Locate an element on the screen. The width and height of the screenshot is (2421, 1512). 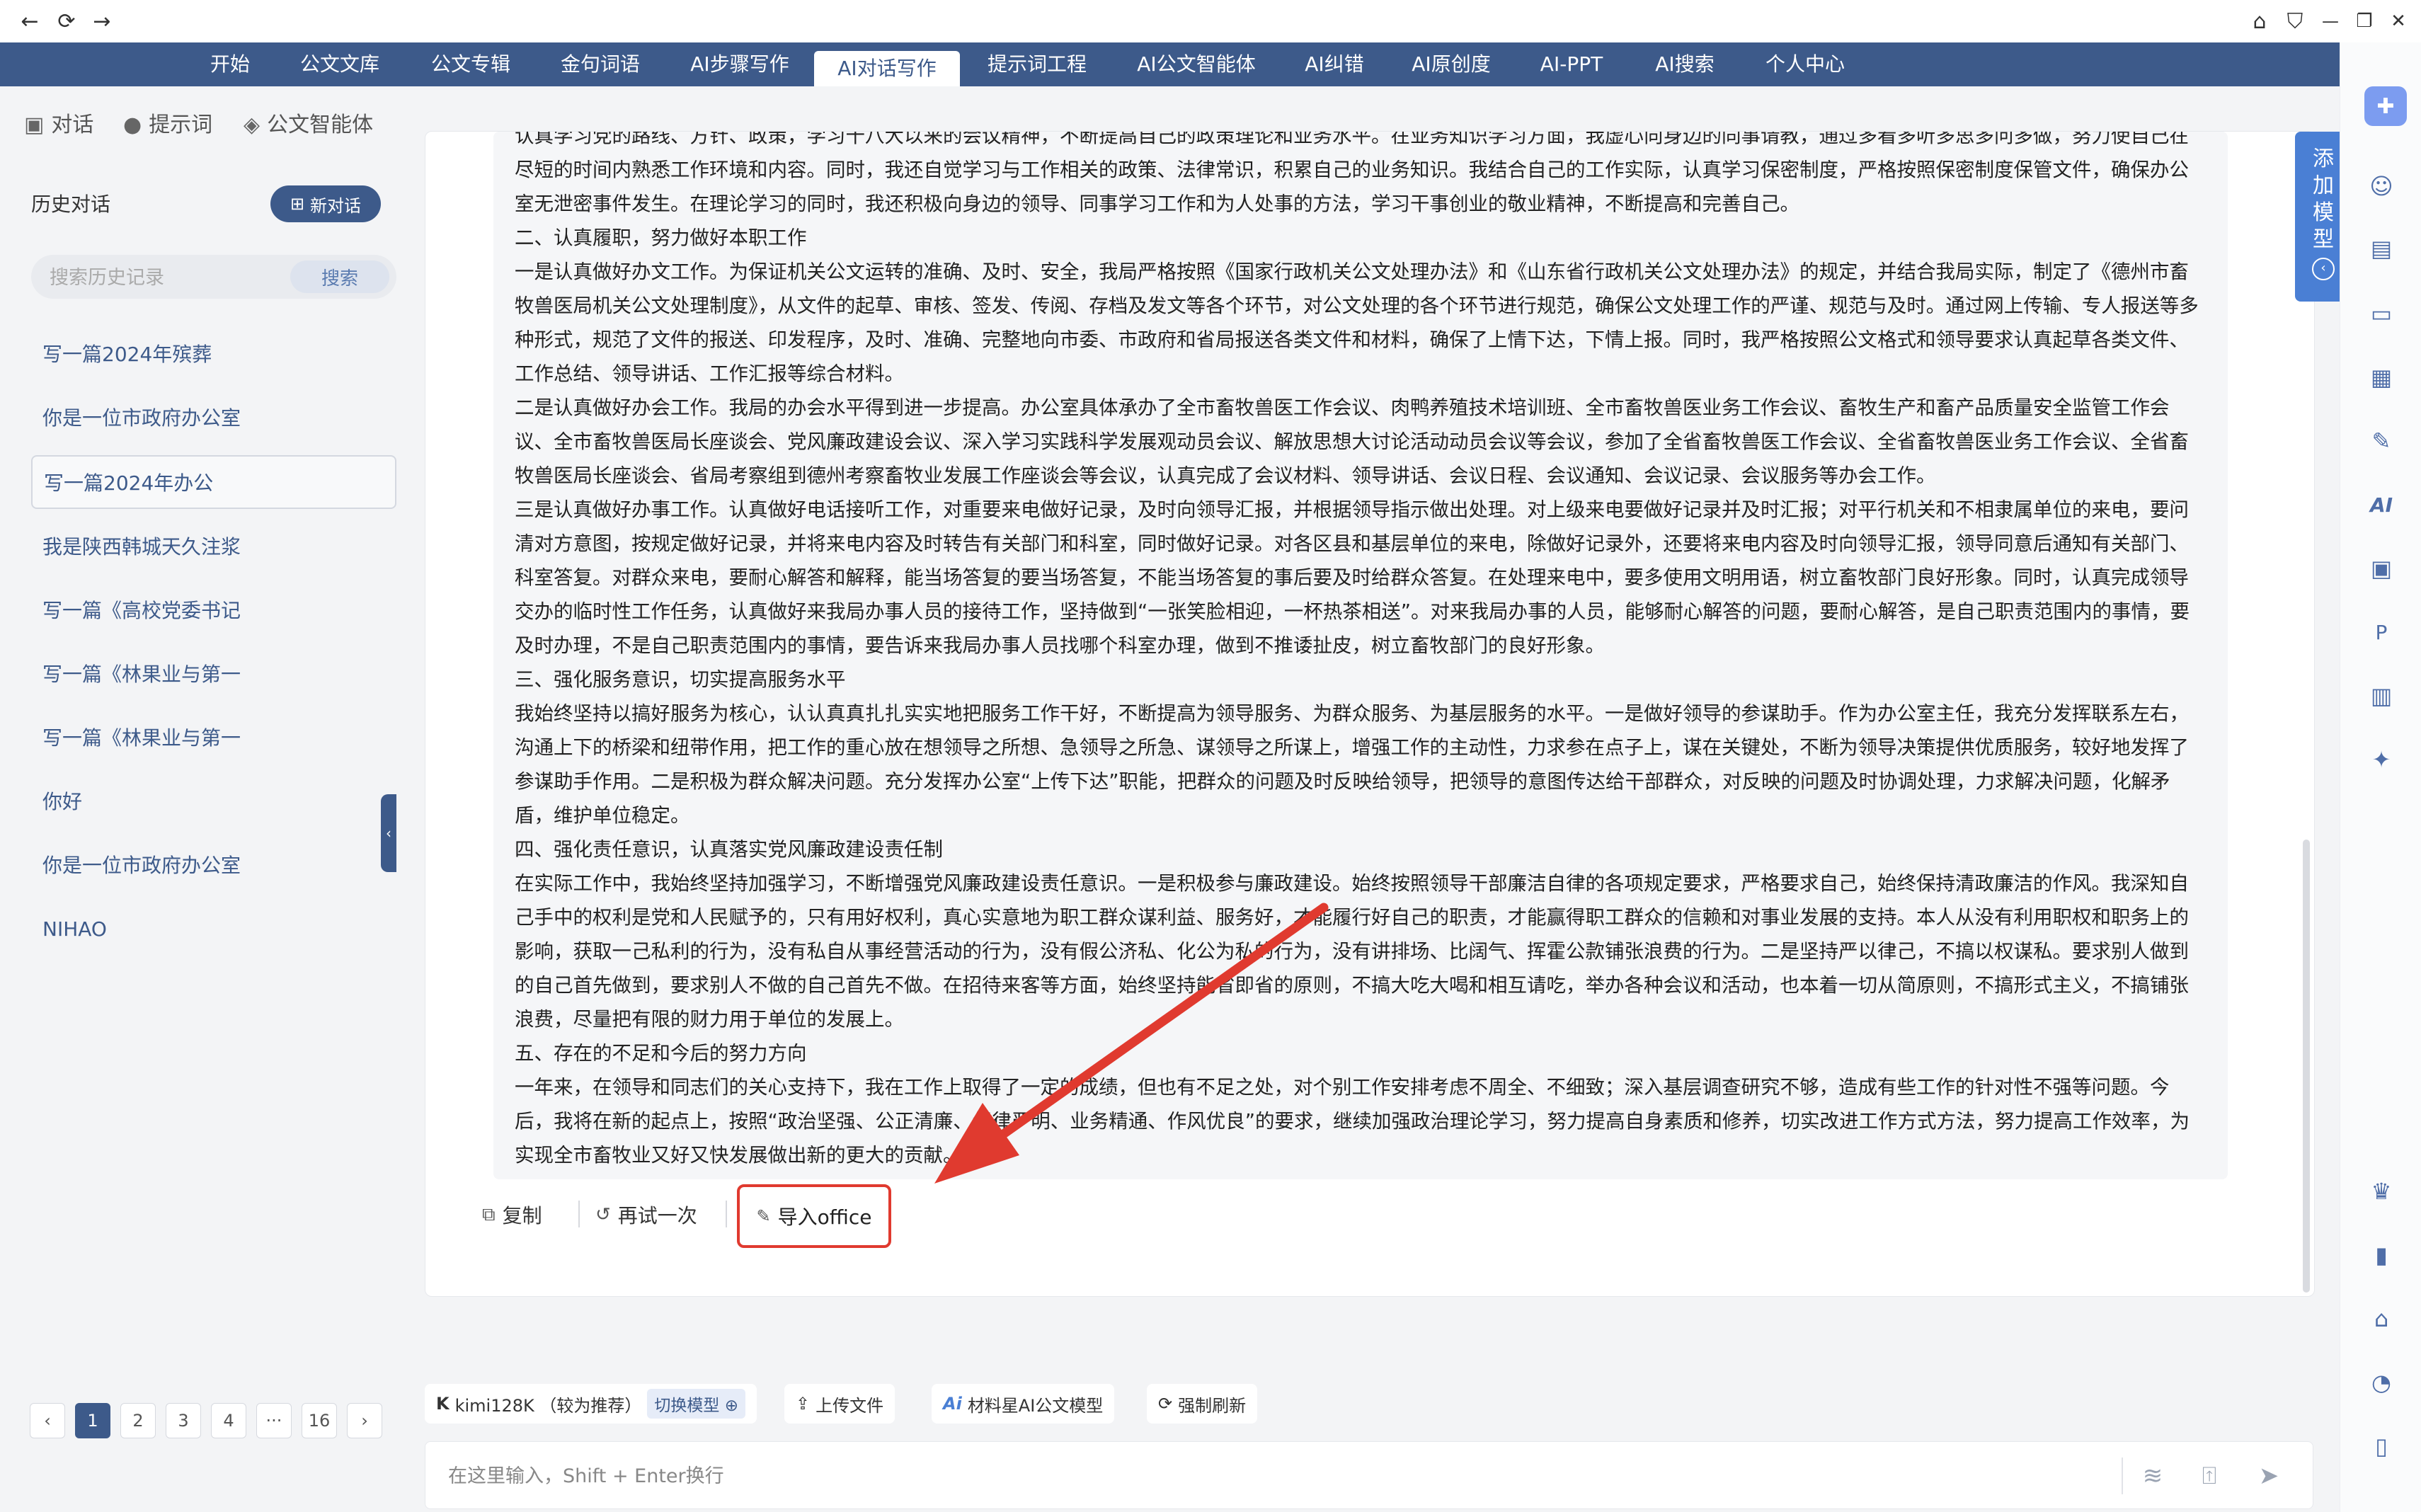
rail-top-app-icon: ✚ is located at coordinates (2385, 106).